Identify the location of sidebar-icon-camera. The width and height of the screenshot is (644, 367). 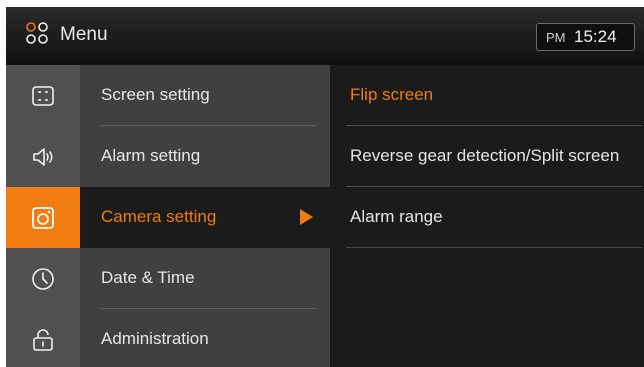
(43, 217).